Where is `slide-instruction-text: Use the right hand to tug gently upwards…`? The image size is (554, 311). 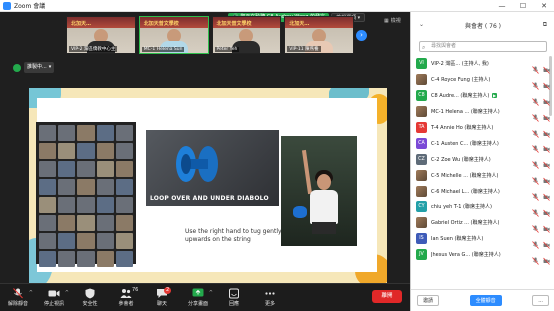 slide-instruction-text: Use the right hand to tug gently upwards… is located at coordinates (233, 235).